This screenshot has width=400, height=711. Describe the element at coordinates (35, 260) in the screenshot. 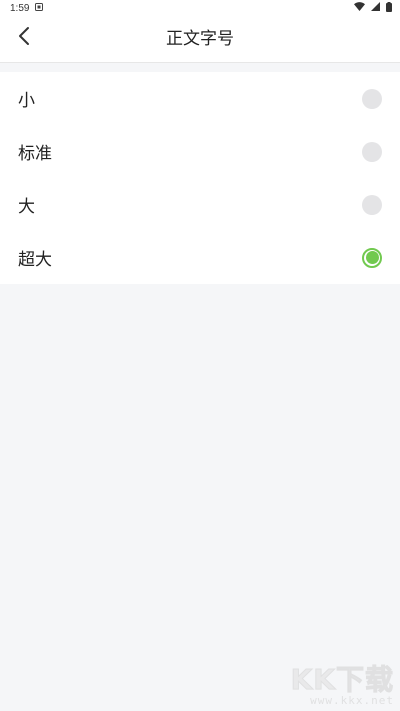

I see `option-label: 超大` at that location.